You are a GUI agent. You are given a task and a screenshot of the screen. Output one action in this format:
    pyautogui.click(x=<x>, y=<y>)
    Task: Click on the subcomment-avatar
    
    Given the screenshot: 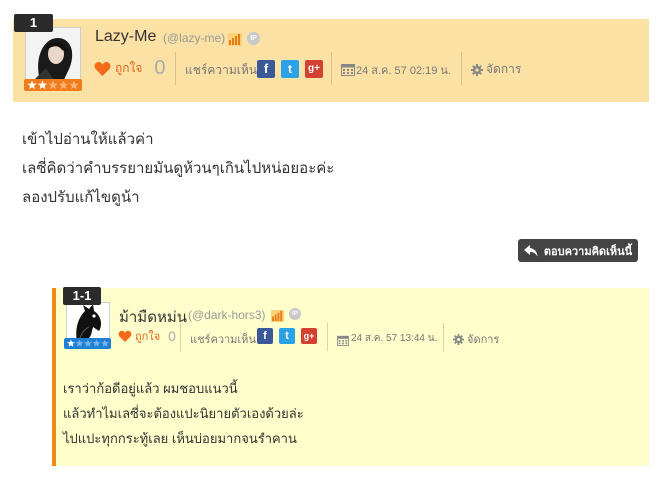 What is the action you would take?
    pyautogui.click(x=88, y=322)
    